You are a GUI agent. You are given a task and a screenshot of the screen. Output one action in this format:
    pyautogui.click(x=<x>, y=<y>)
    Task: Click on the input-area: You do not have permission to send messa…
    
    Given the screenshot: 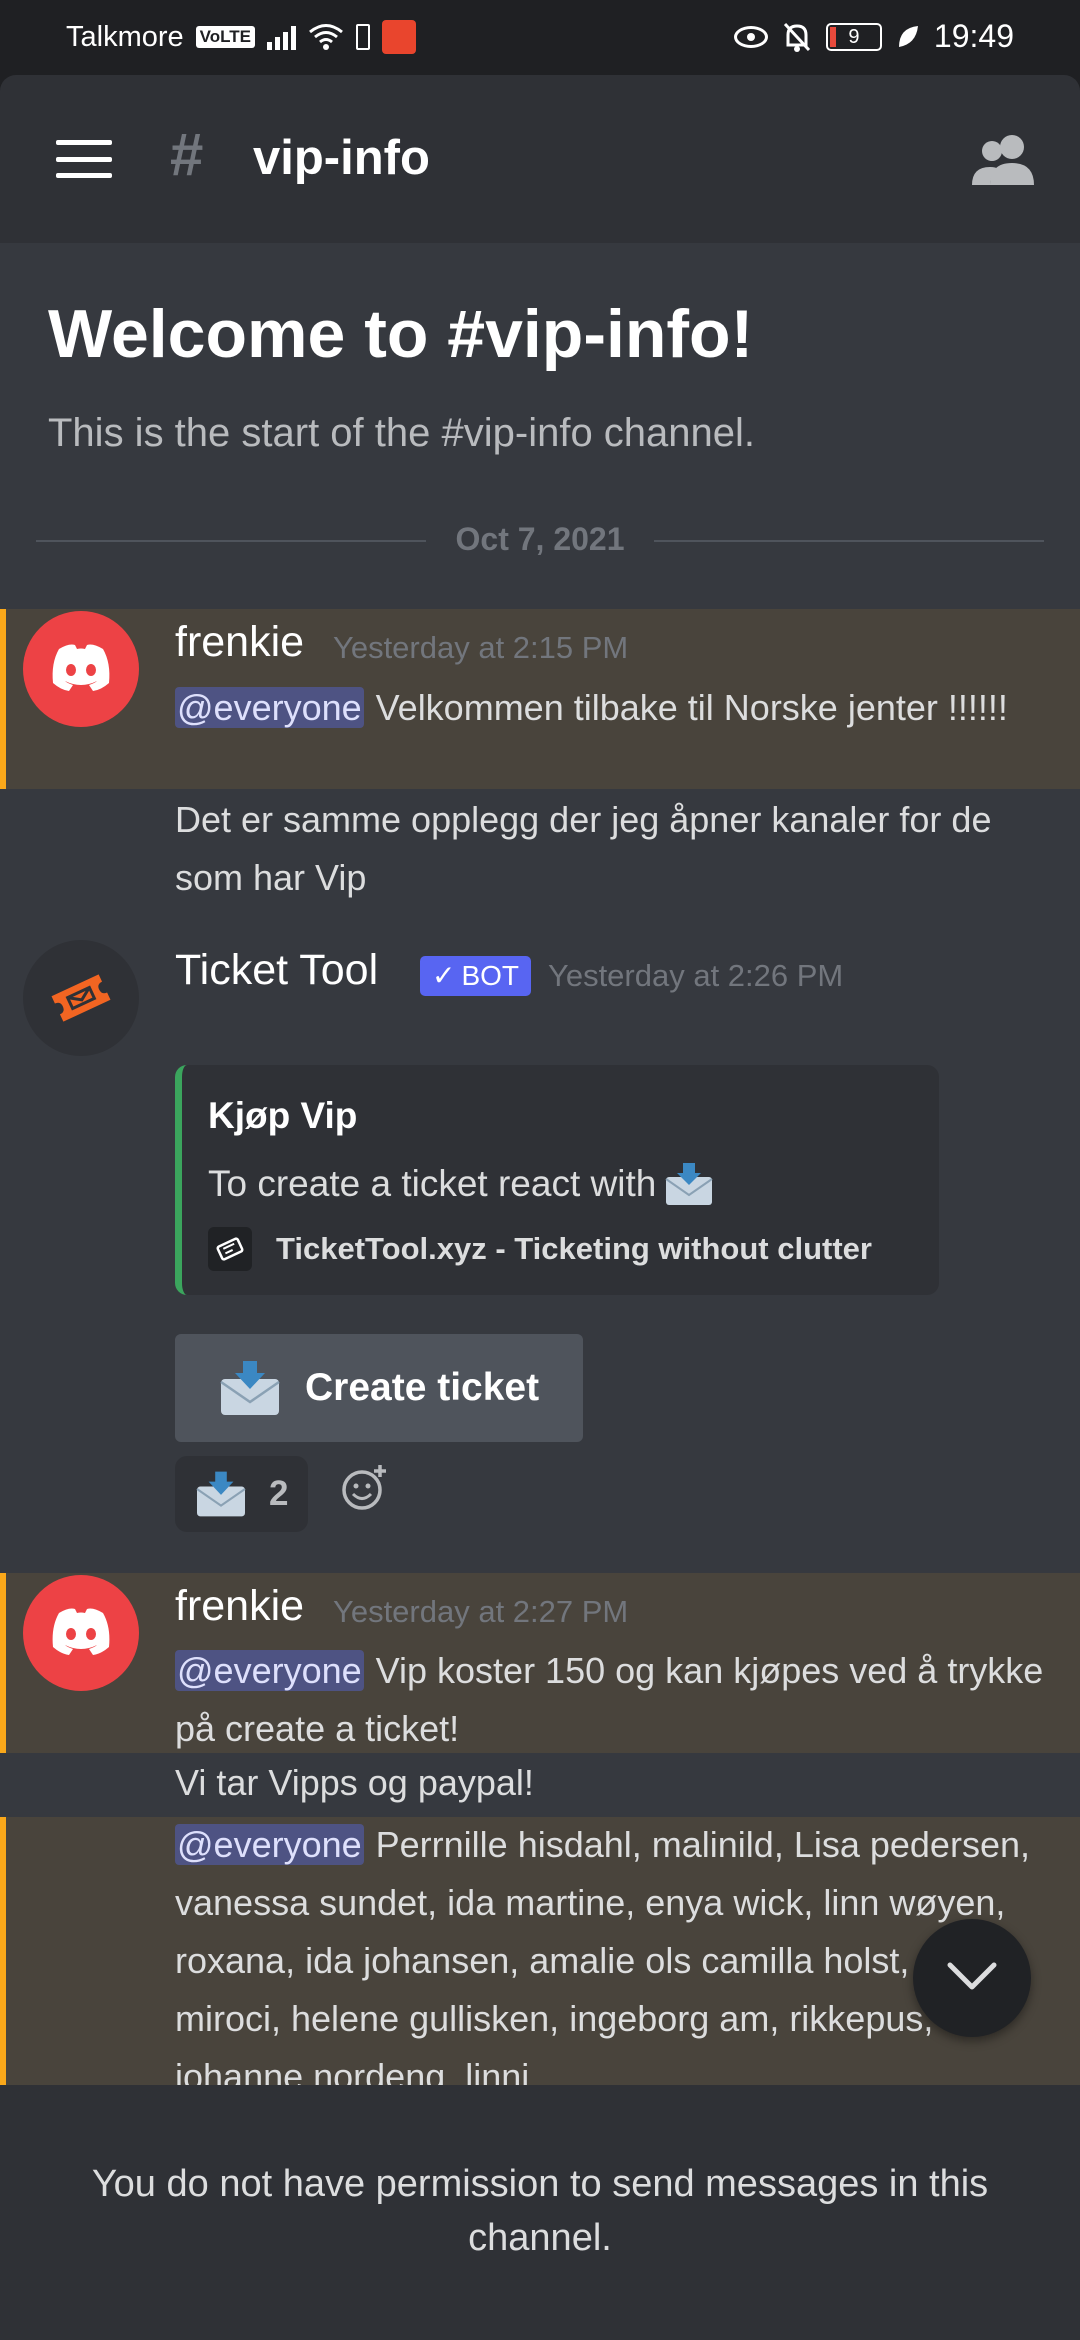 What is the action you would take?
    pyautogui.click(x=540, y=2212)
    